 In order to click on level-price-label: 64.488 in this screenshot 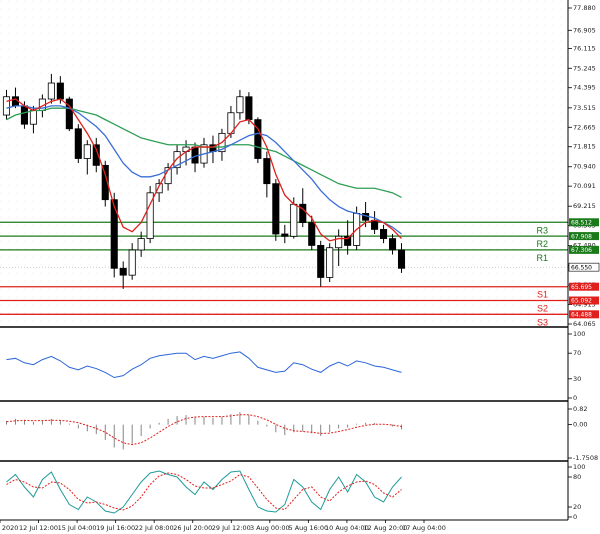, I will do `click(581, 315)`.